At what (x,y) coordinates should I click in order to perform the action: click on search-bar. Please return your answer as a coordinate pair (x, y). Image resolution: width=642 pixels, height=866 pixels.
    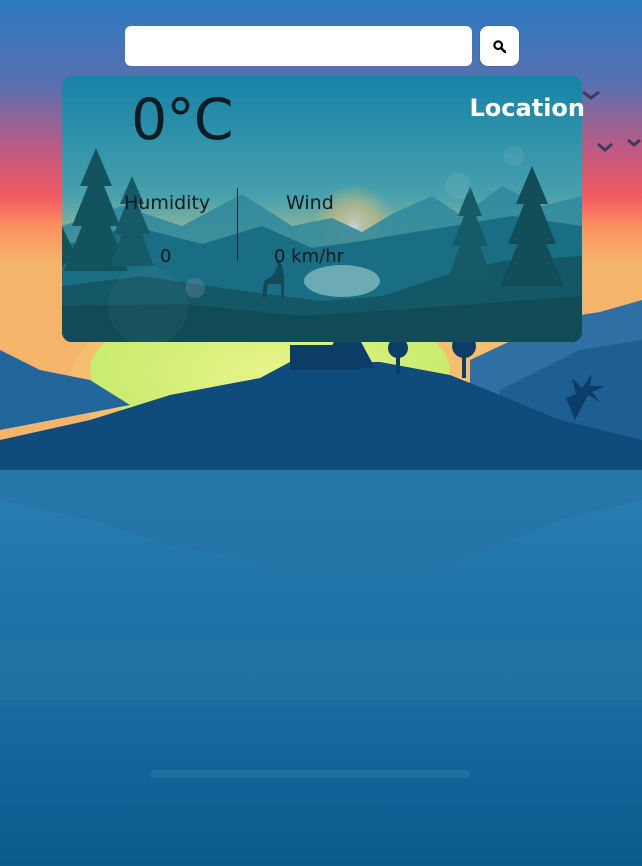
    Looking at the image, I should click on (322, 46).